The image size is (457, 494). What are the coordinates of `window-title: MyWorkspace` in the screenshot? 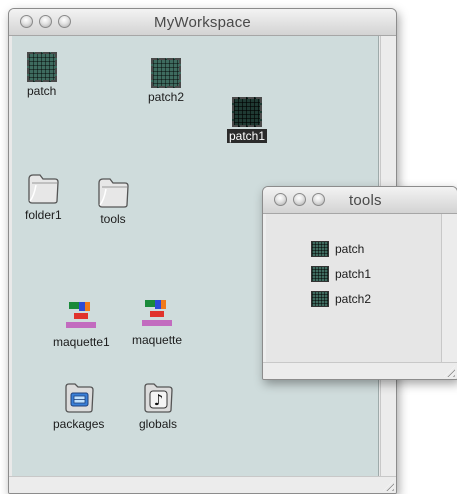 It's located at (202, 22).